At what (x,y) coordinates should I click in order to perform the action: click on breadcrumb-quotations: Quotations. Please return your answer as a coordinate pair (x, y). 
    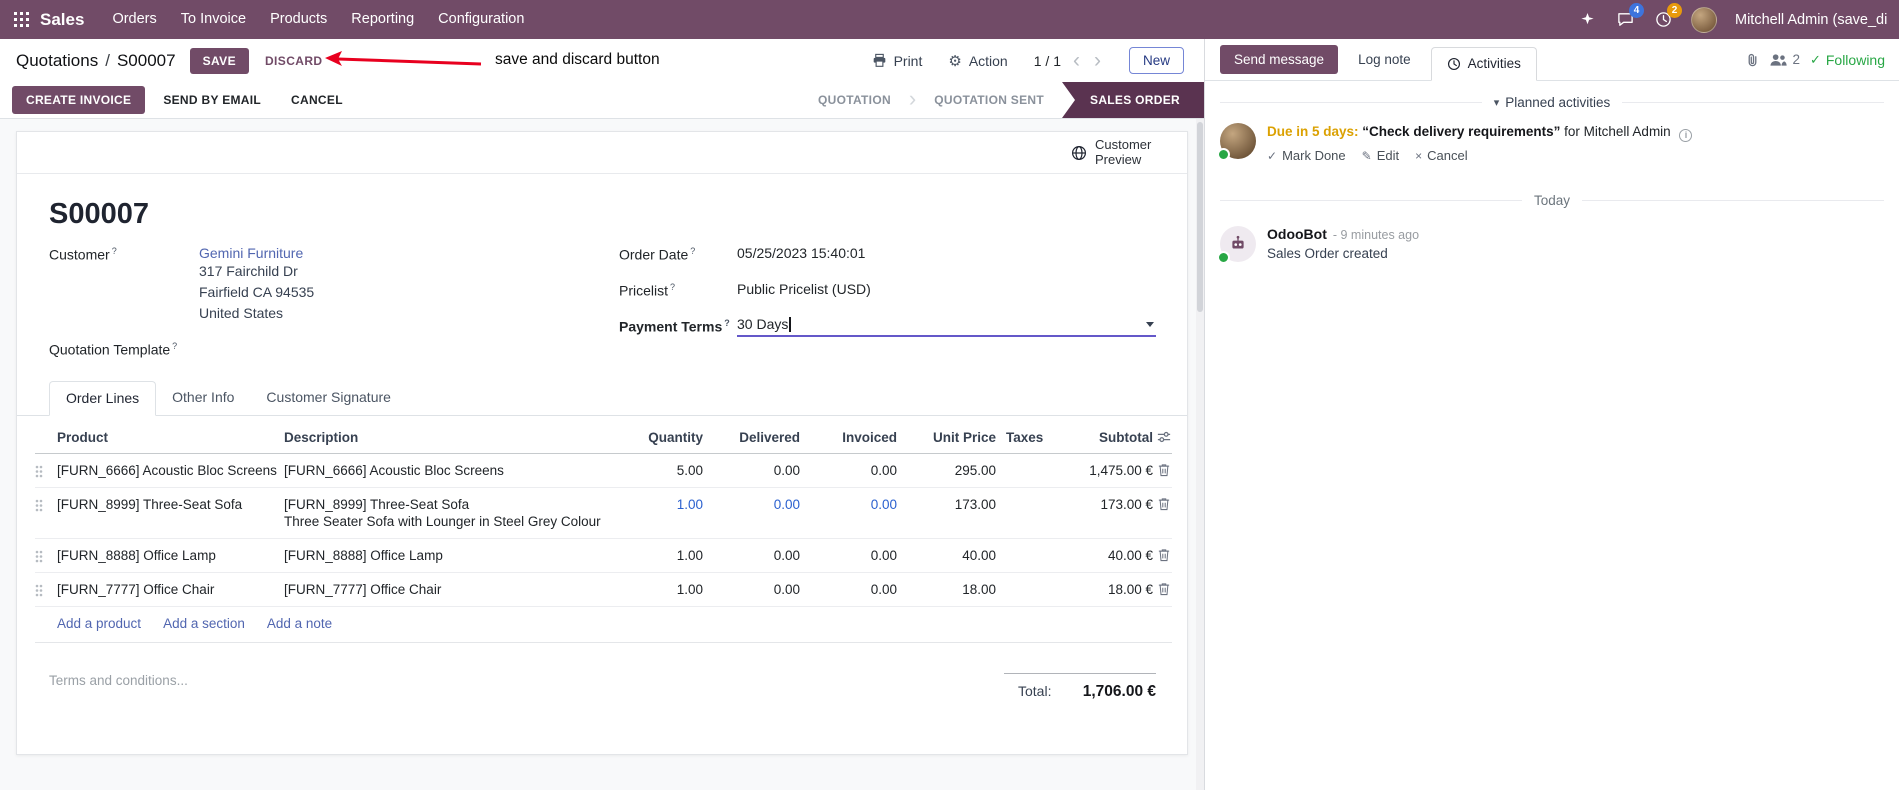
    Looking at the image, I should click on (57, 61).